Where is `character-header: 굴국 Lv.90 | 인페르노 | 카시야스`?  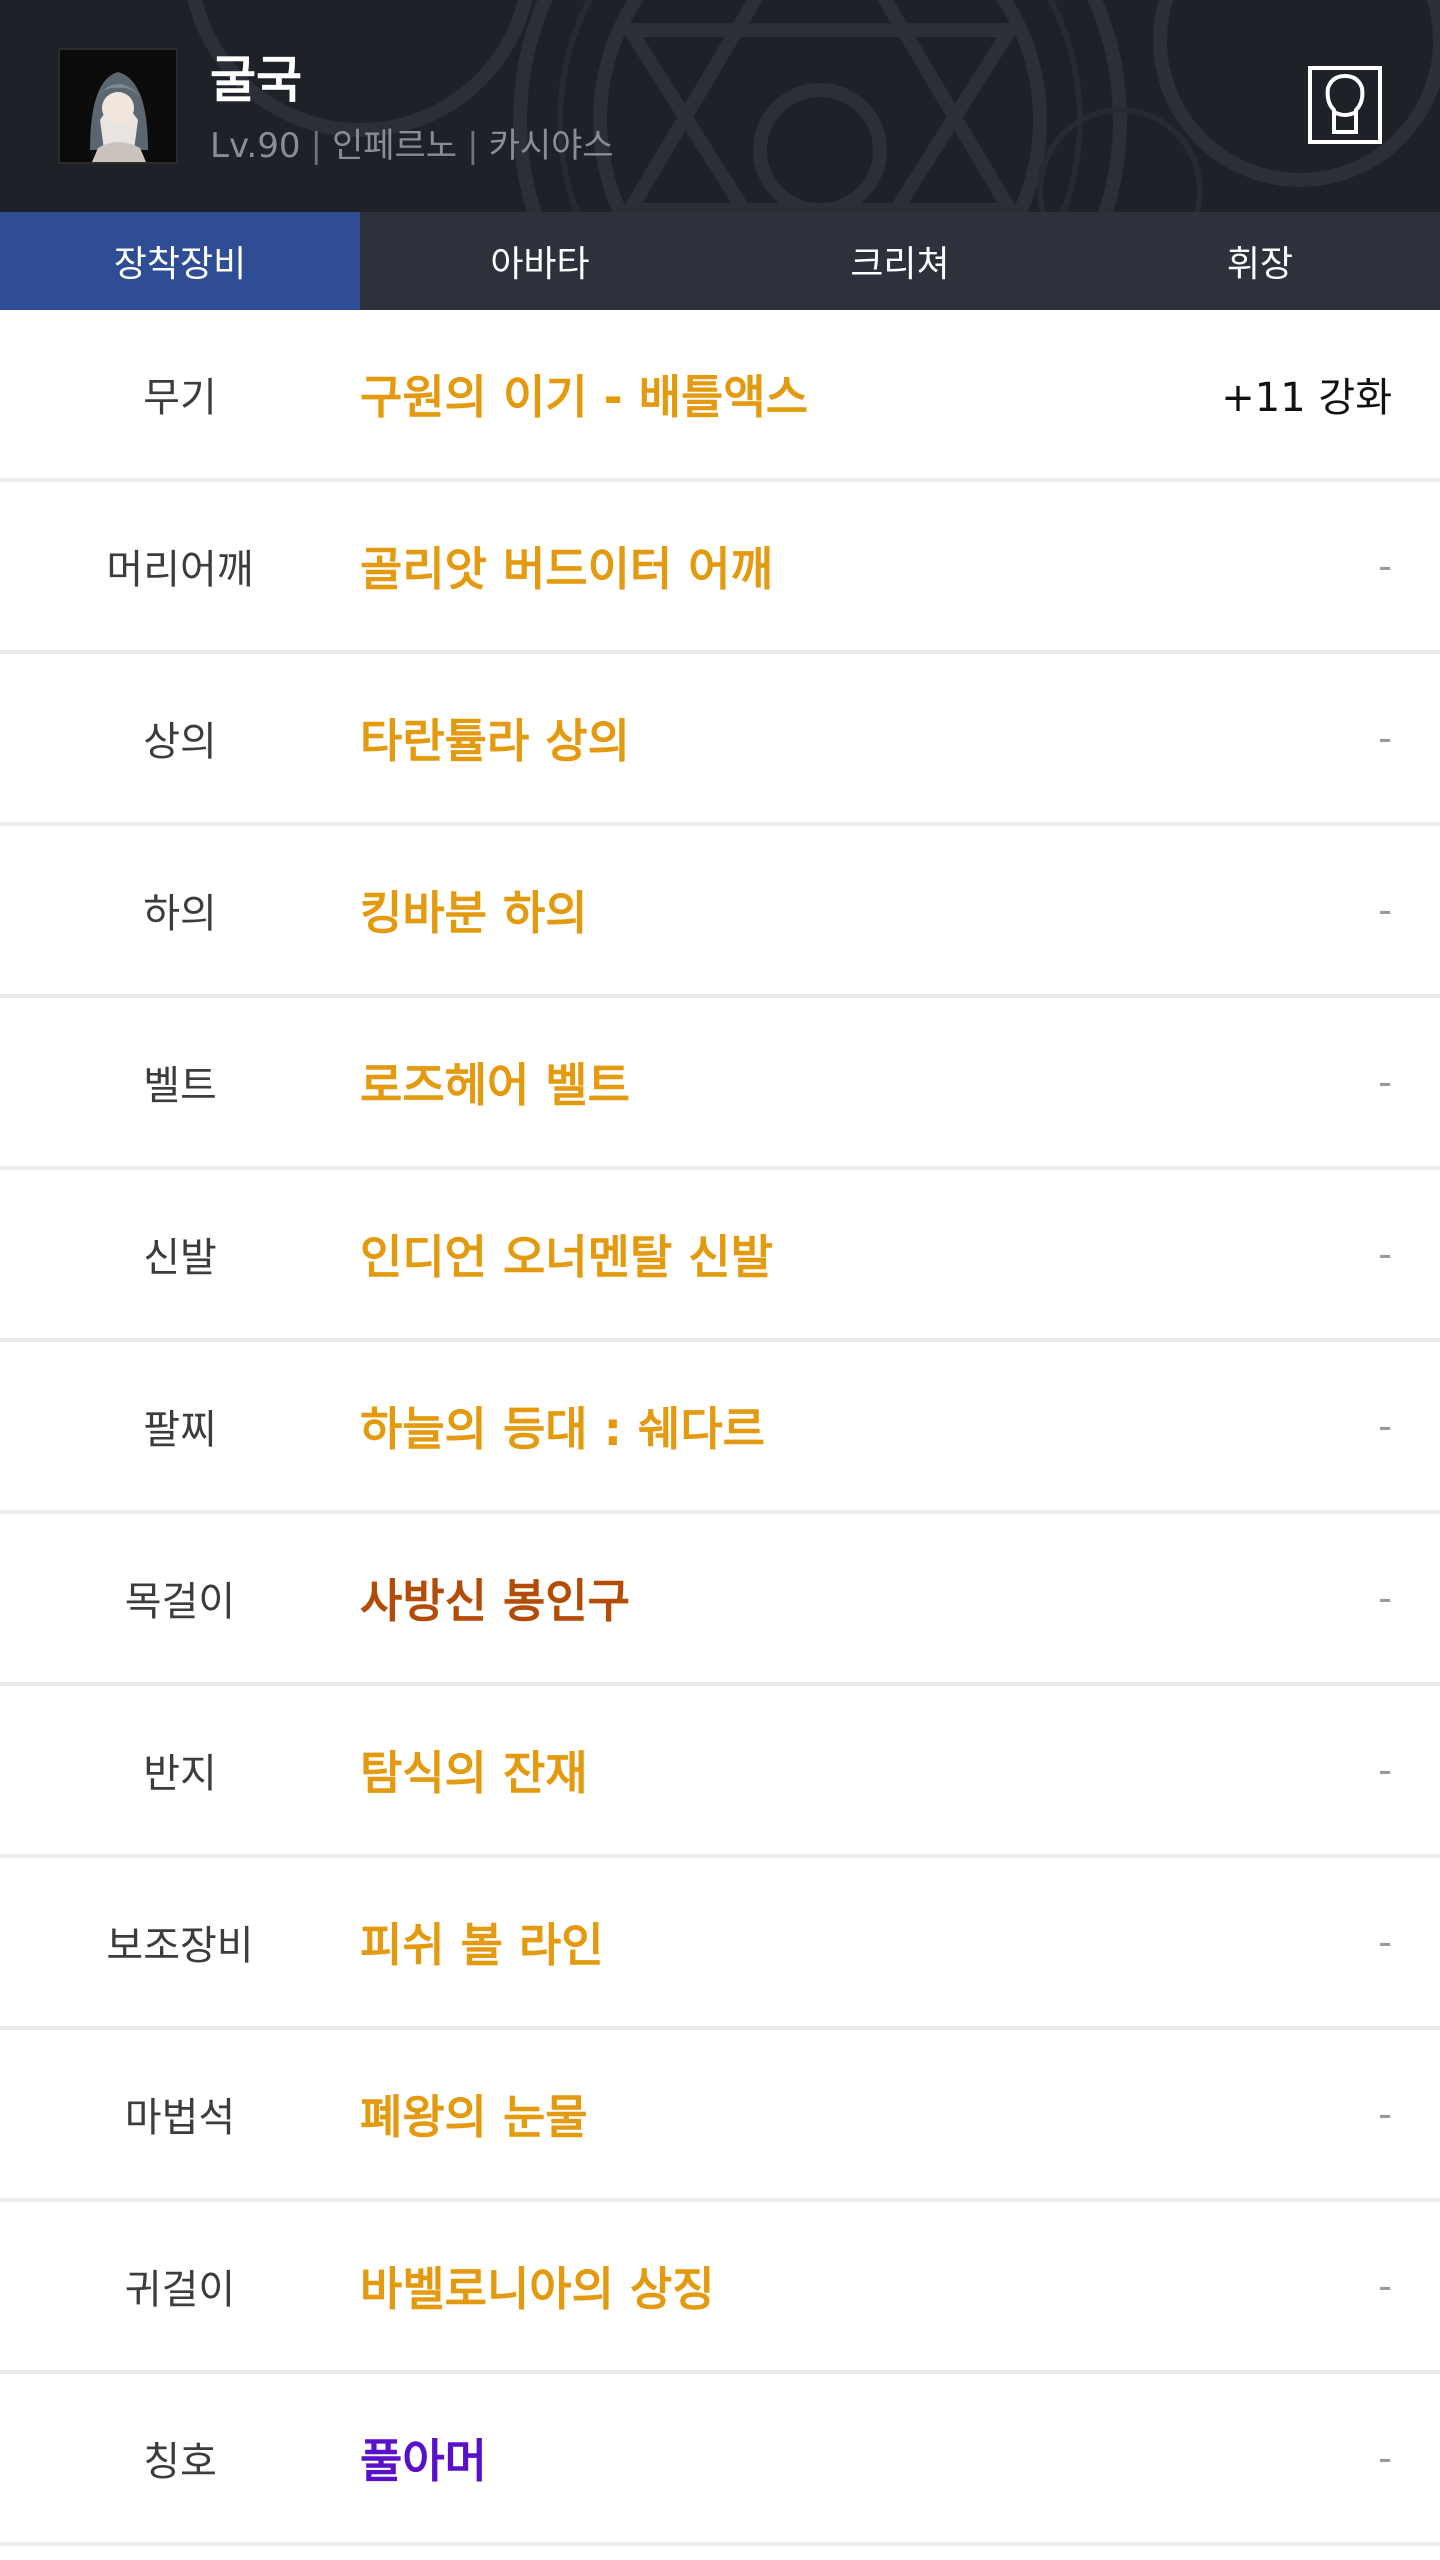 character-header: 굴국 Lv.90 | 인페르노 | 카시야스 is located at coordinates (720, 106).